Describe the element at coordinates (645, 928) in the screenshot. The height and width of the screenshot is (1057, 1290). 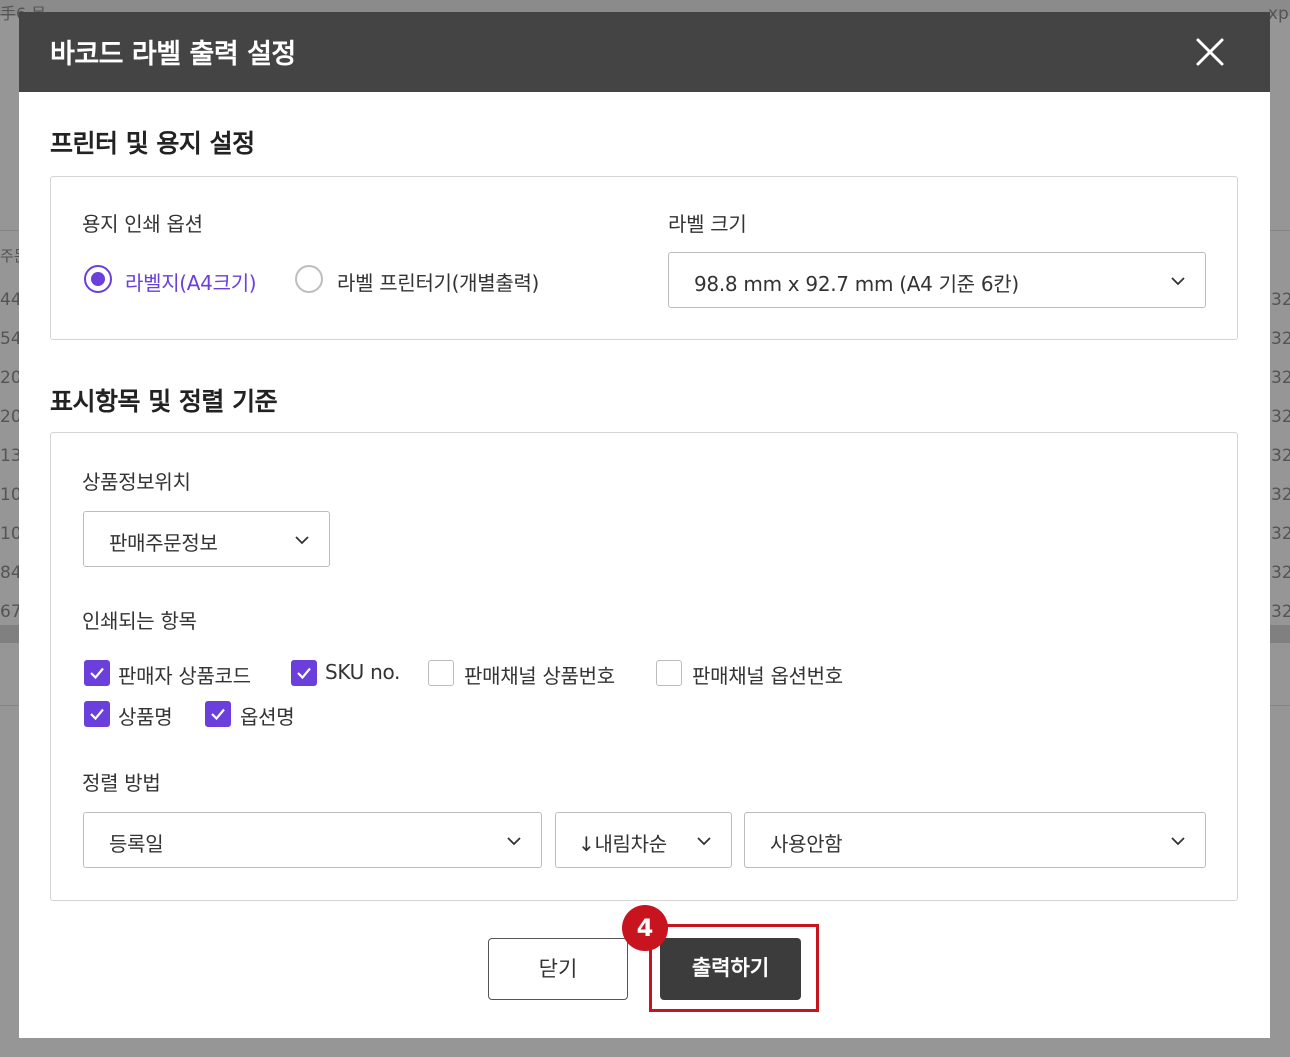
I see `step-badge: 4` at that location.